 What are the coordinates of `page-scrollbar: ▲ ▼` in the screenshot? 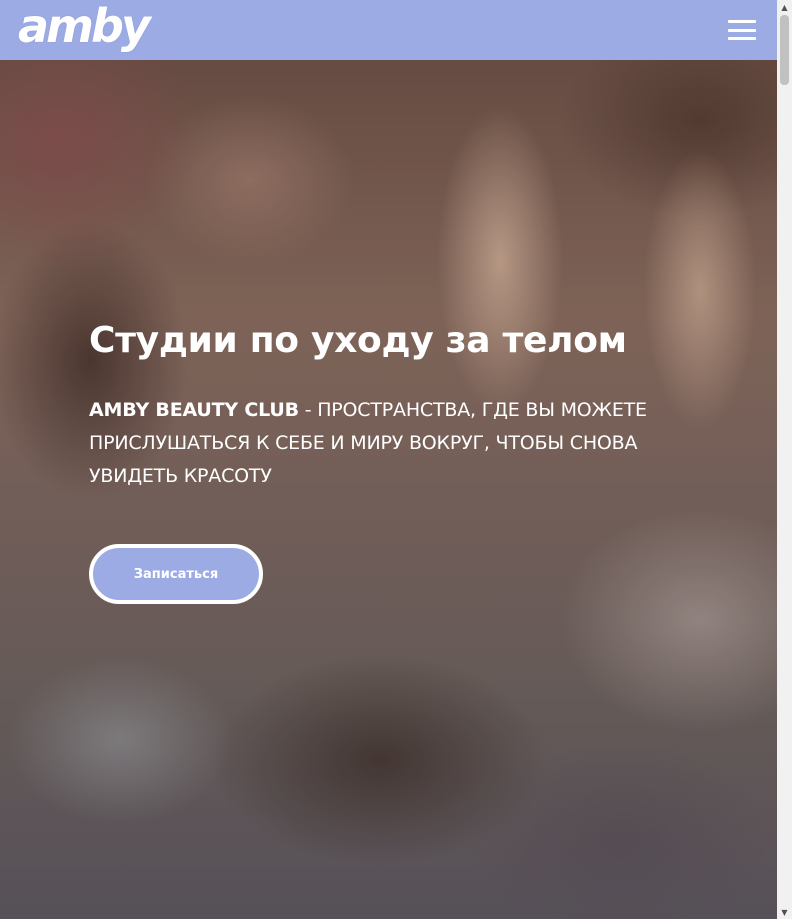 It's located at (784, 459).